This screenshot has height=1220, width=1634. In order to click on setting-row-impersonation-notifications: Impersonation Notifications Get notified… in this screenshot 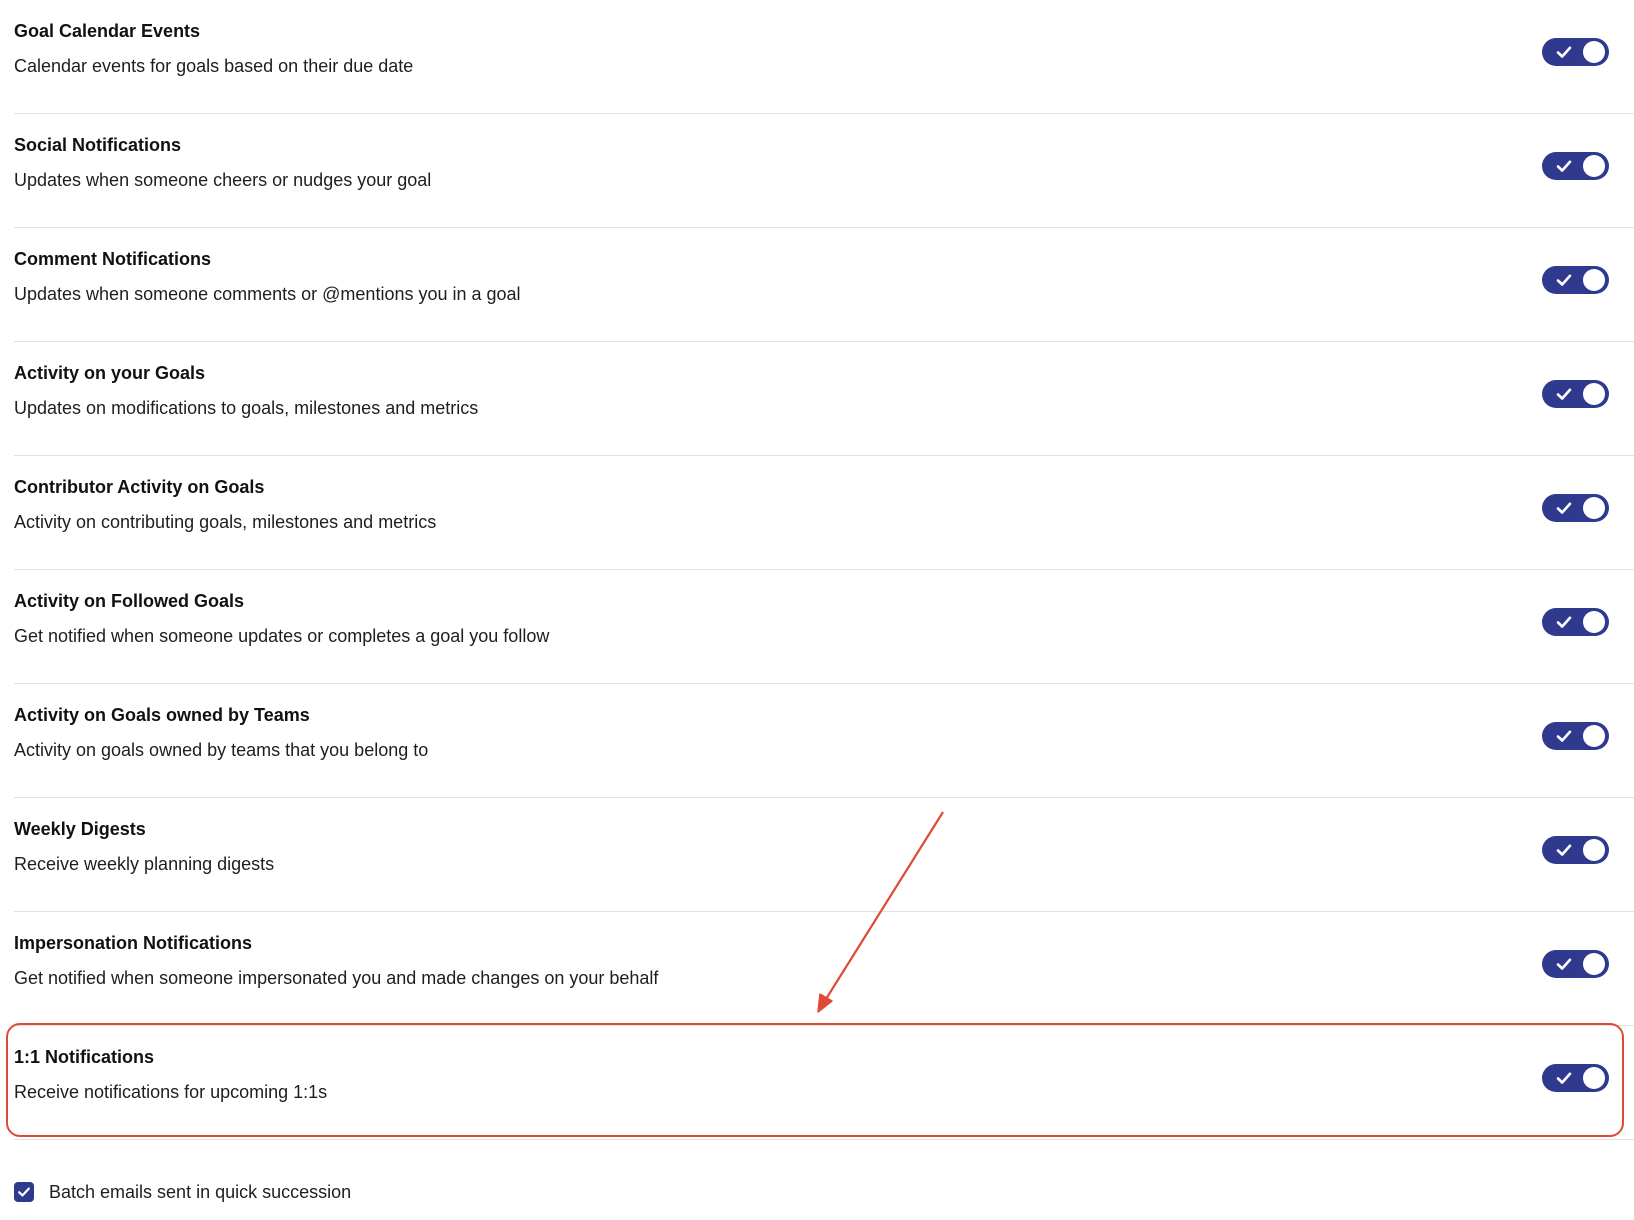, I will do `click(824, 969)`.